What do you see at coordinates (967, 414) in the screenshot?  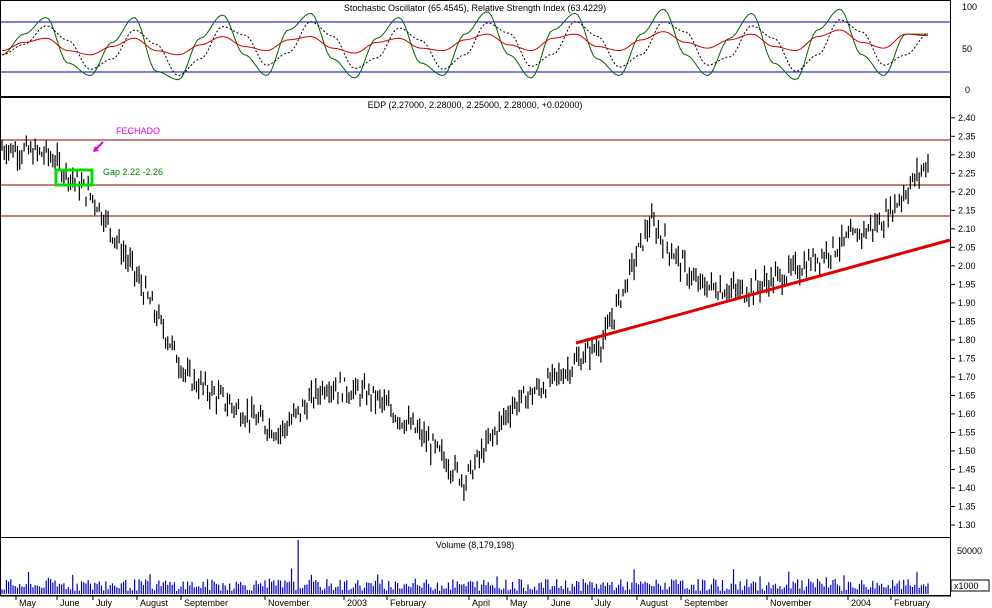 I see `price-tick-label: 1.60` at bounding box center [967, 414].